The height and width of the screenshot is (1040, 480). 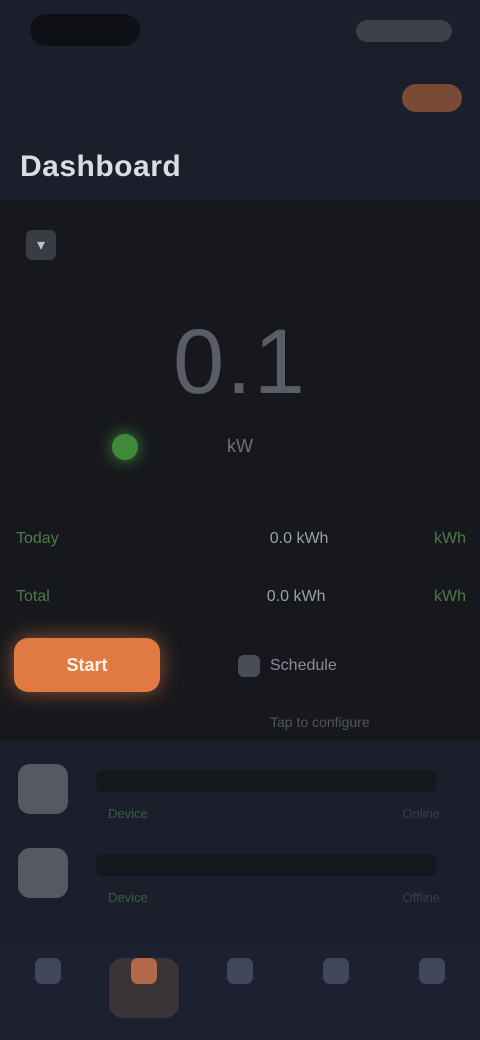 I want to click on secondary-action-button: Schedule, so click(x=326, y=666).